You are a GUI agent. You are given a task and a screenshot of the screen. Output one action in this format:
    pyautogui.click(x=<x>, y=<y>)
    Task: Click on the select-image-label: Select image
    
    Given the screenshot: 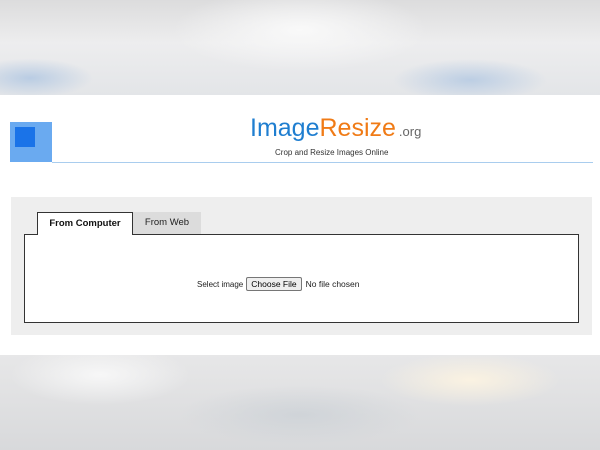 What is the action you would take?
    pyautogui.click(x=220, y=284)
    